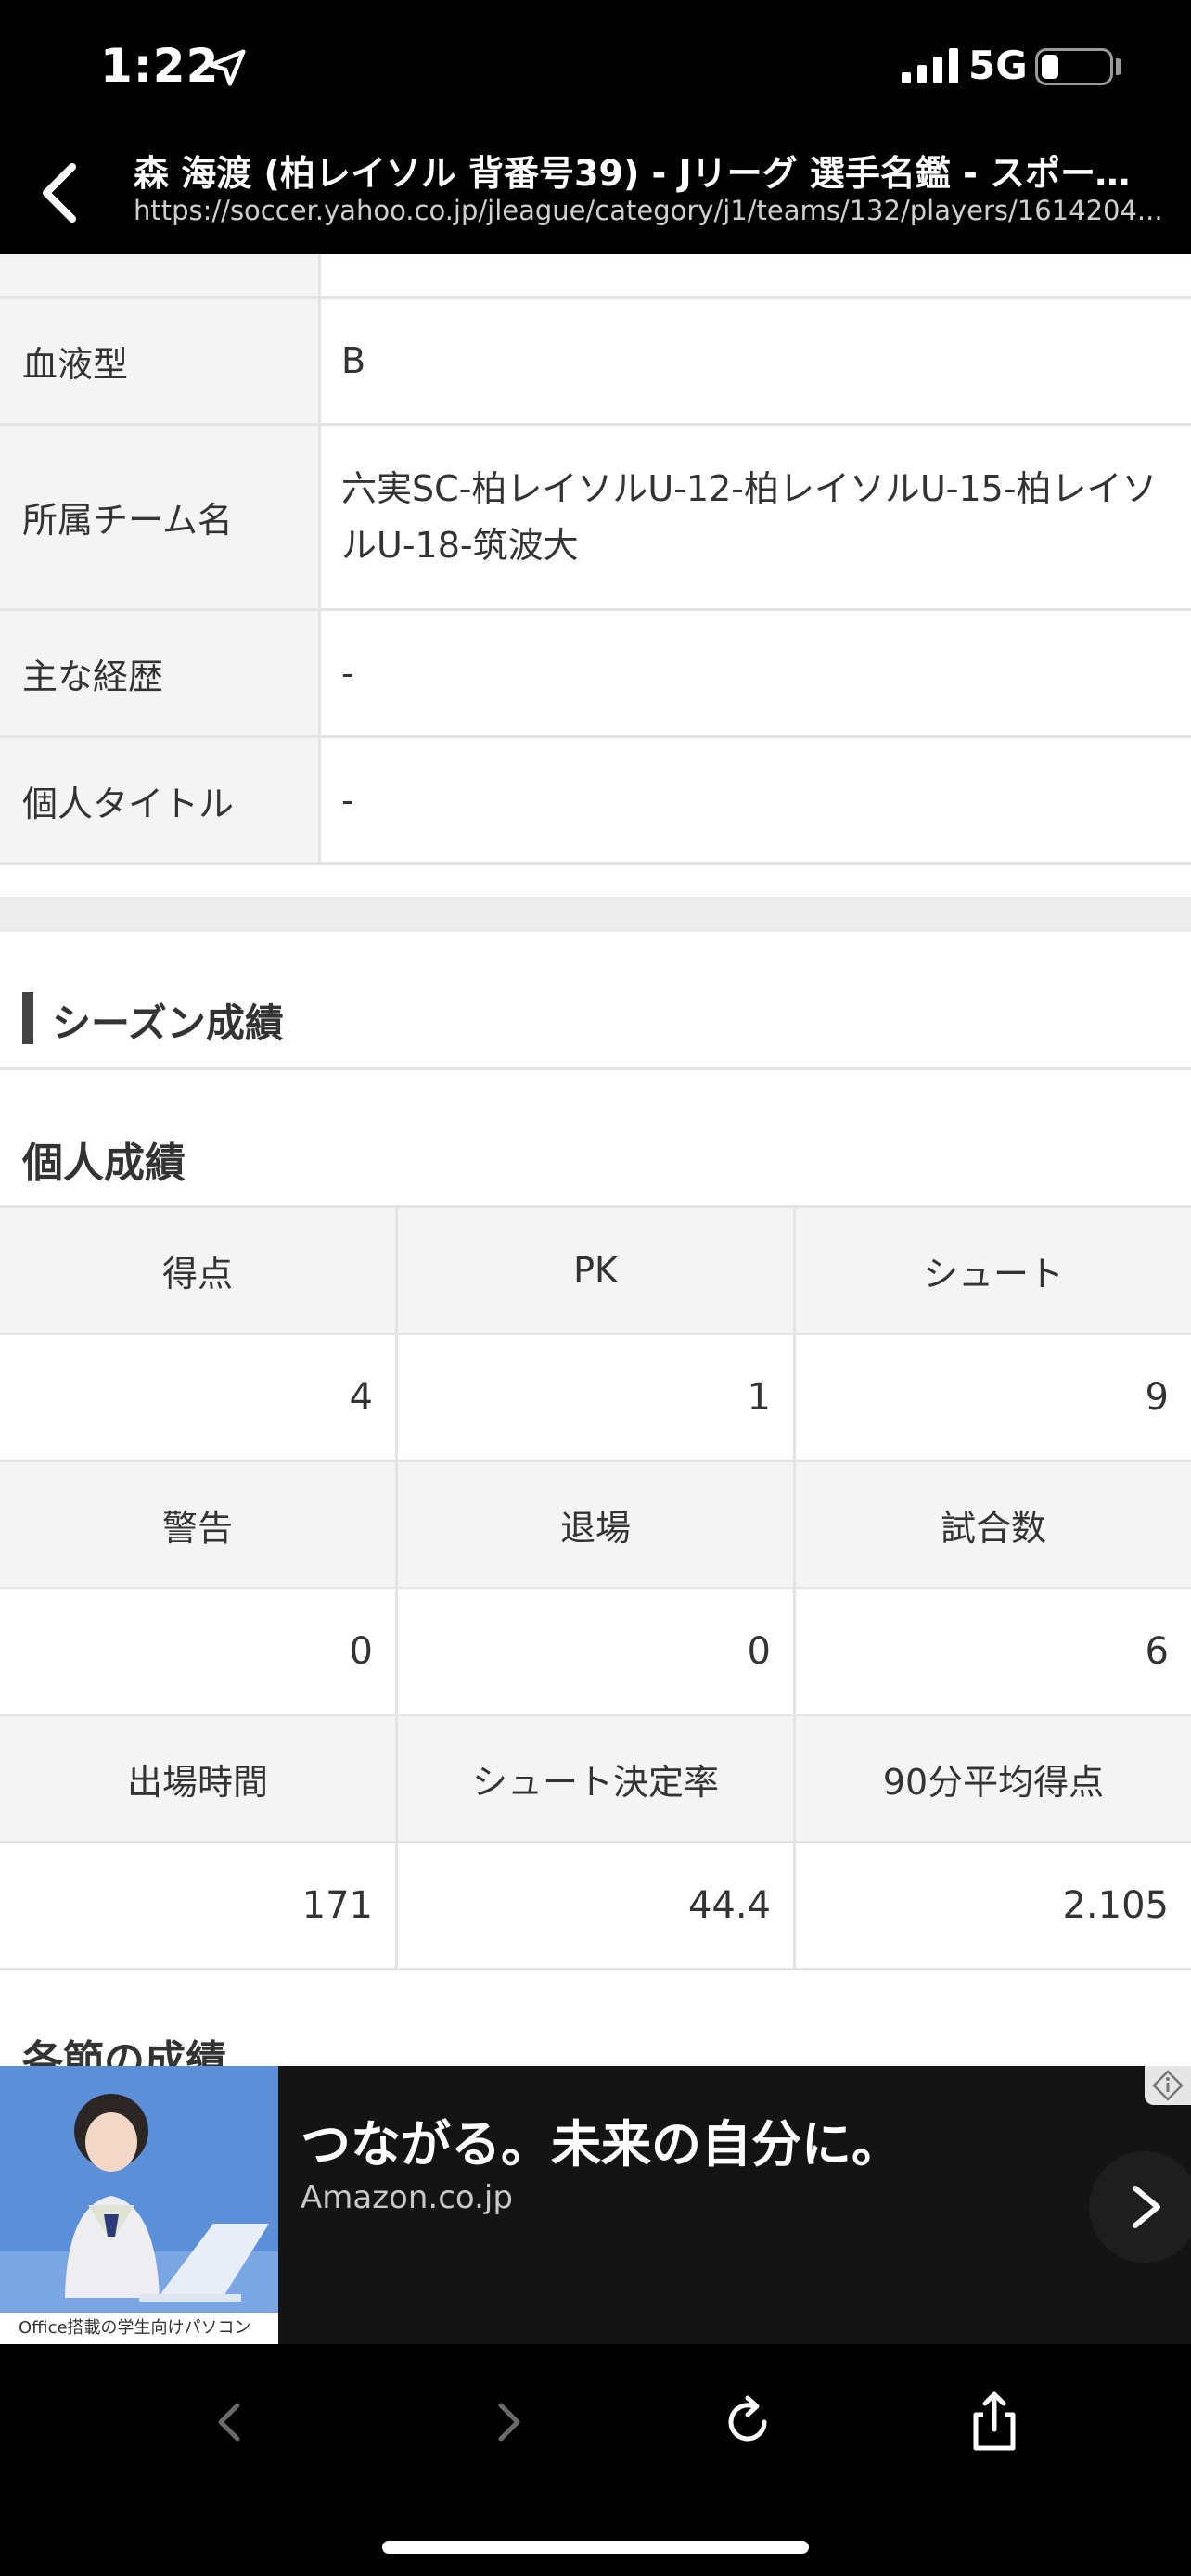  What do you see at coordinates (601, 2139) in the screenshot?
I see `ad-headline: つながる。未来の自分に。` at bounding box center [601, 2139].